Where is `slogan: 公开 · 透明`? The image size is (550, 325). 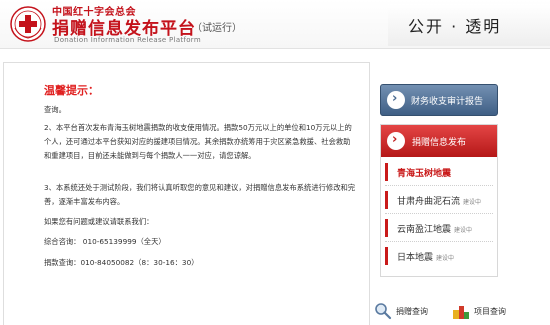
slogan: 公开 · 透明 is located at coordinates (455, 26).